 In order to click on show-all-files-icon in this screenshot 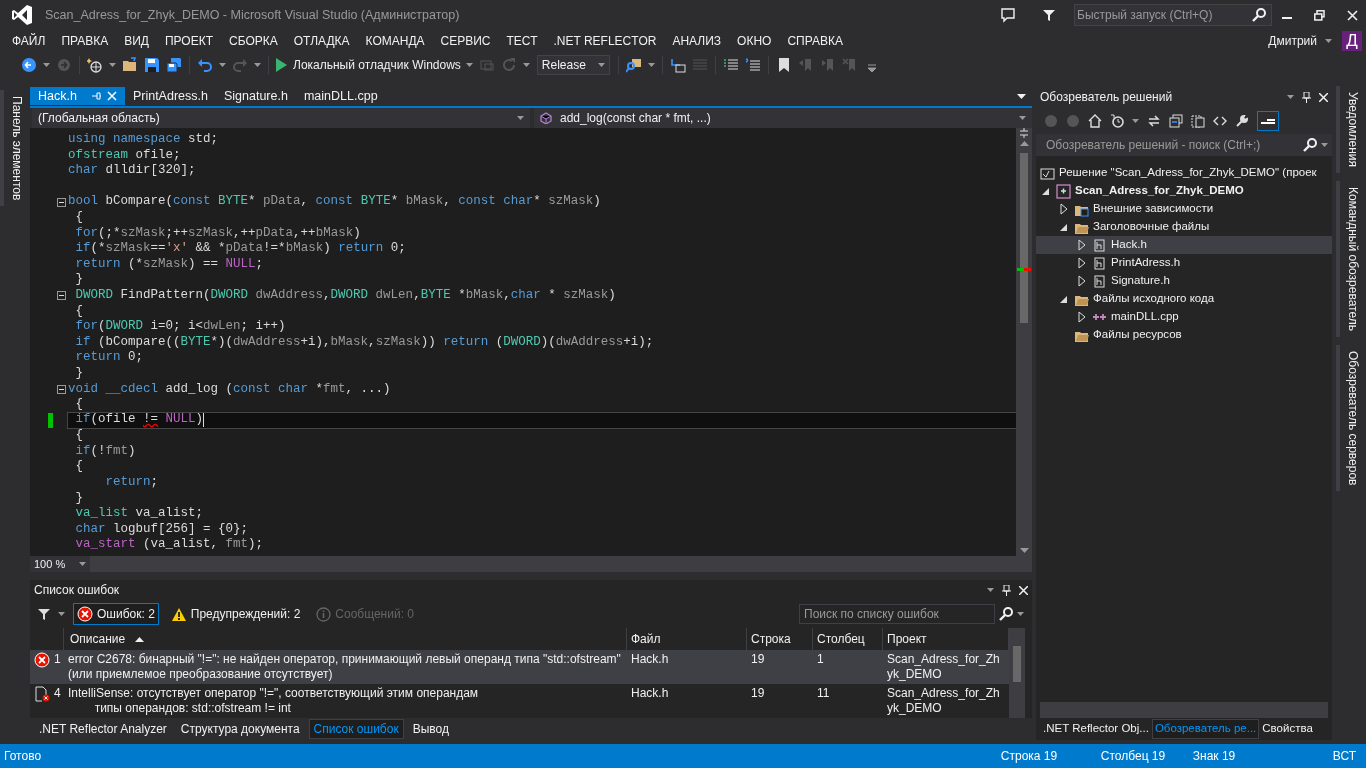, I will do `click(1198, 121)`.